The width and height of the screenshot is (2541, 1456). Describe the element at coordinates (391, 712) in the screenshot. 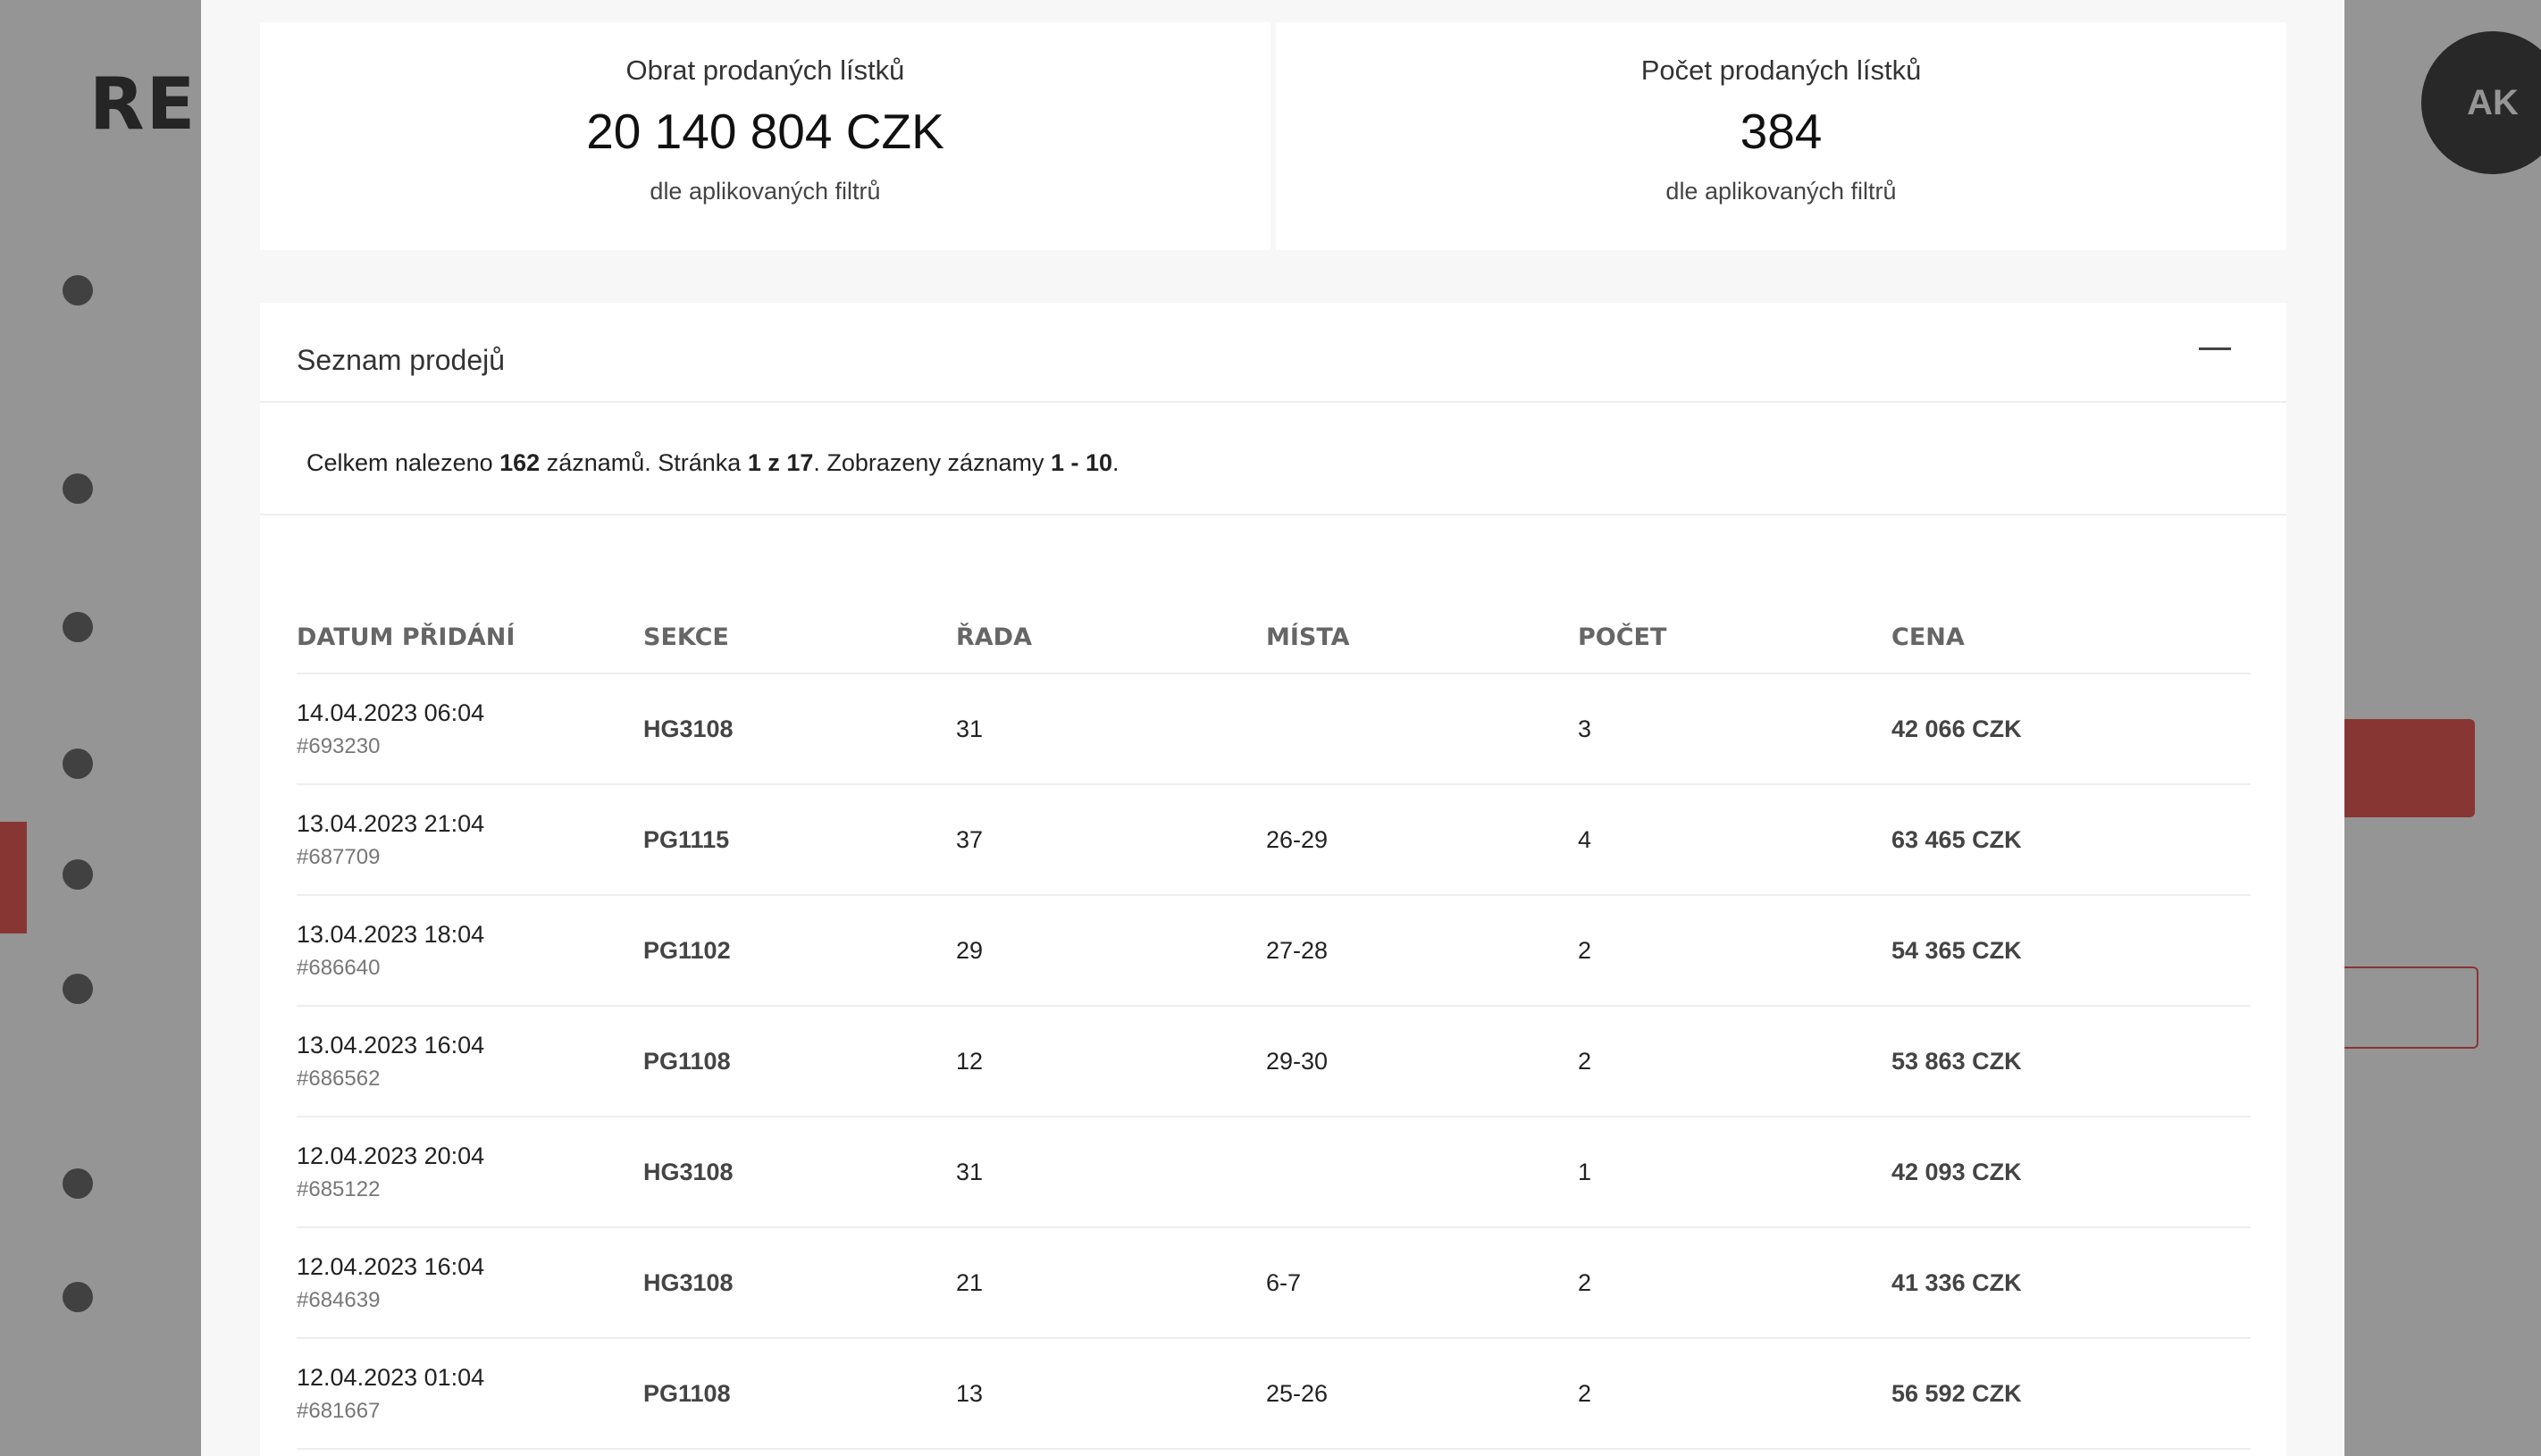

I see `sale-date: 14.04.2023 06:04` at that location.